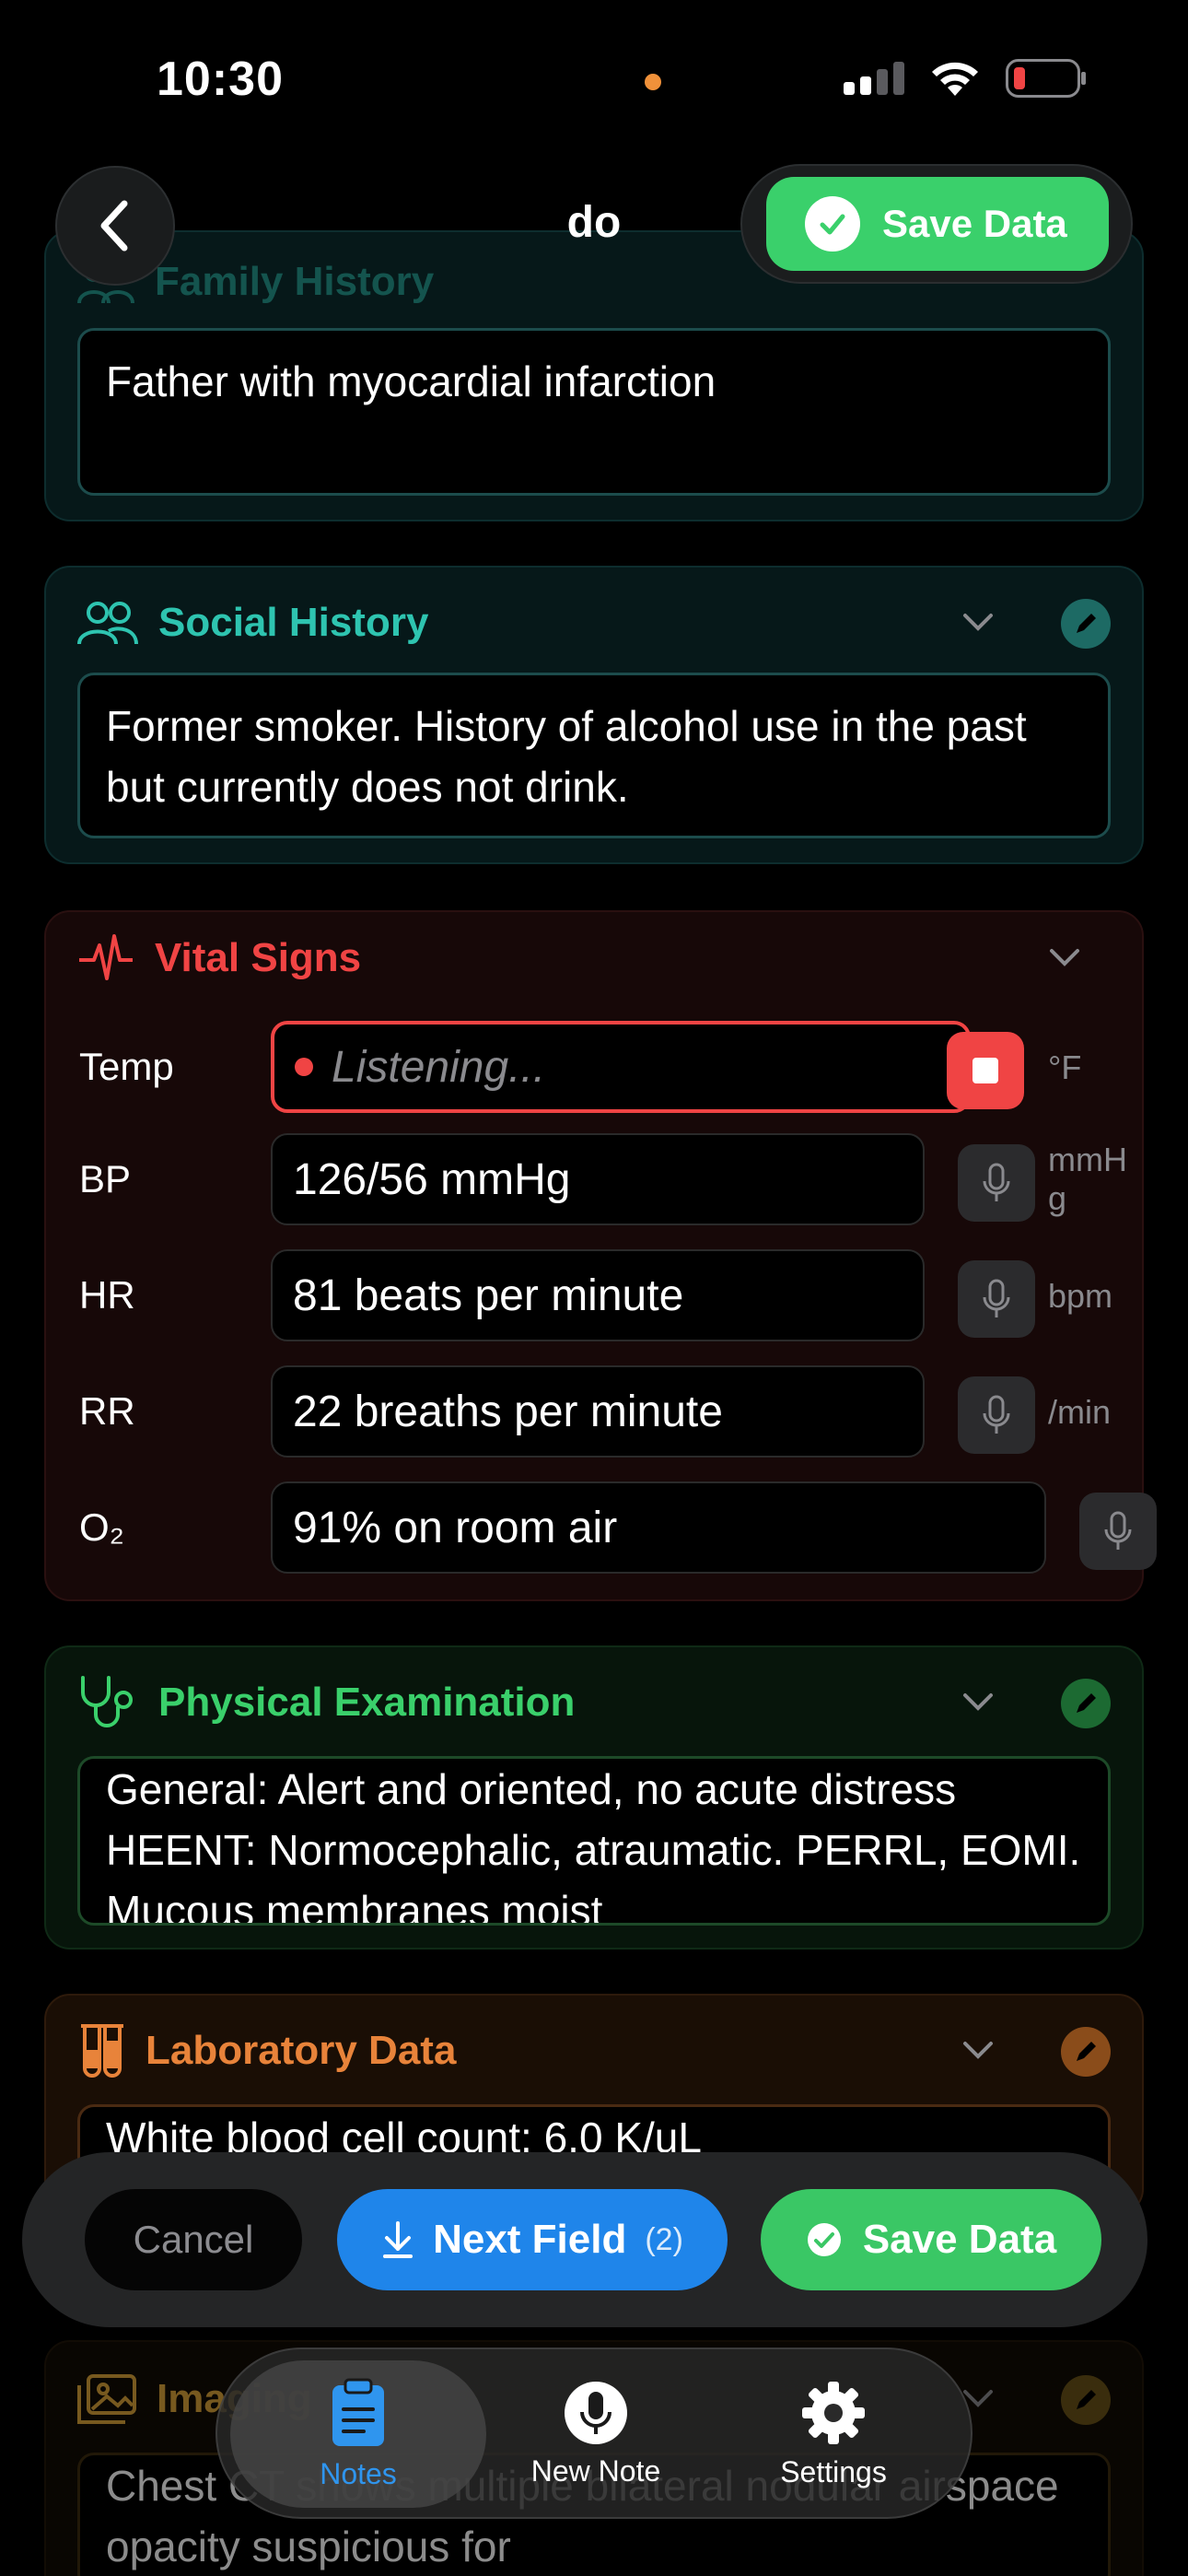 The height and width of the screenshot is (2576, 1188). What do you see at coordinates (959, 2239) in the screenshot?
I see `save-data-bottom-label: Save Data` at bounding box center [959, 2239].